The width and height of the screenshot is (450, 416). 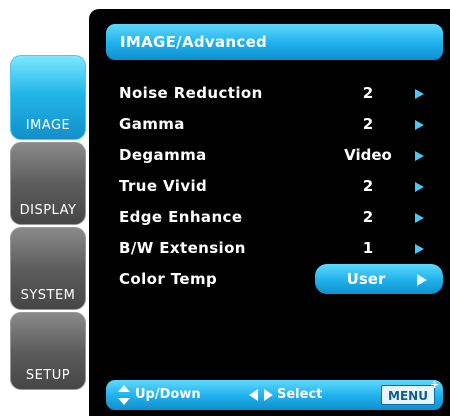 What do you see at coordinates (48, 183) in the screenshot?
I see `tab-display: DISPLAY` at bounding box center [48, 183].